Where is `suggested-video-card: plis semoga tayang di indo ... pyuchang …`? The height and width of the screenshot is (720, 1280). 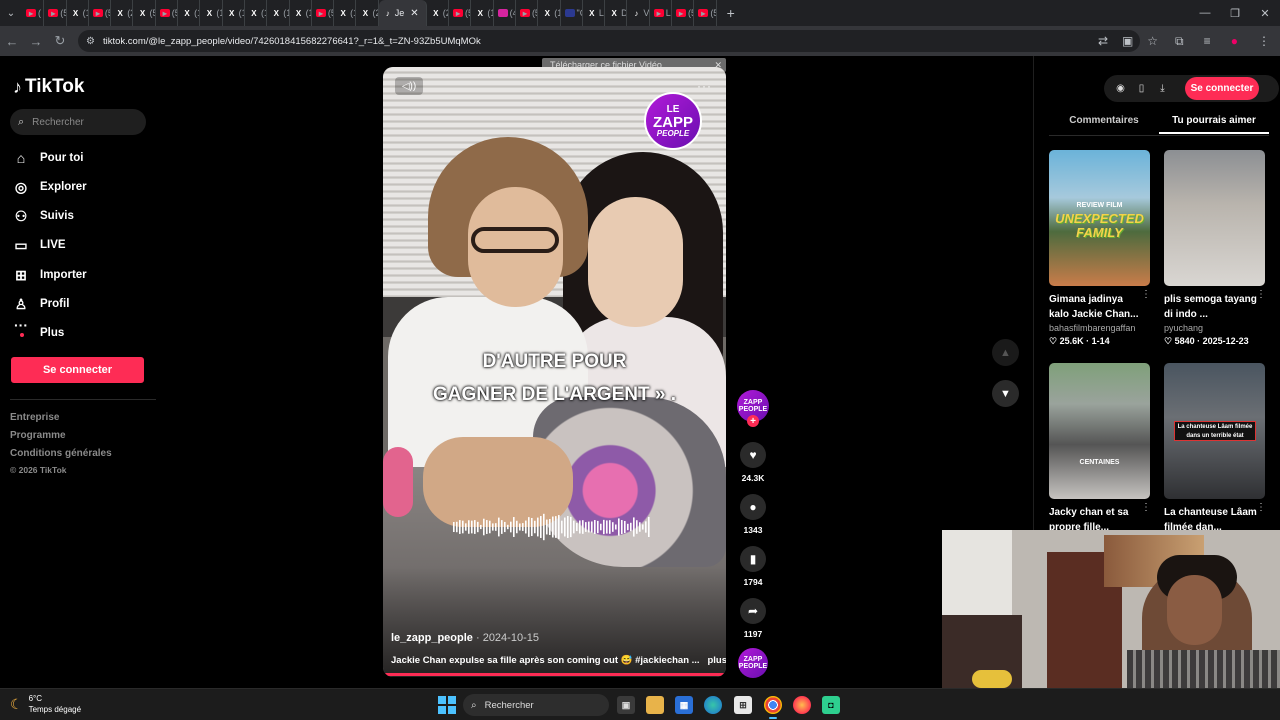 suggested-video-card: plis semoga tayang di indo ... pyuchang … is located at coordinates (1215, 248).